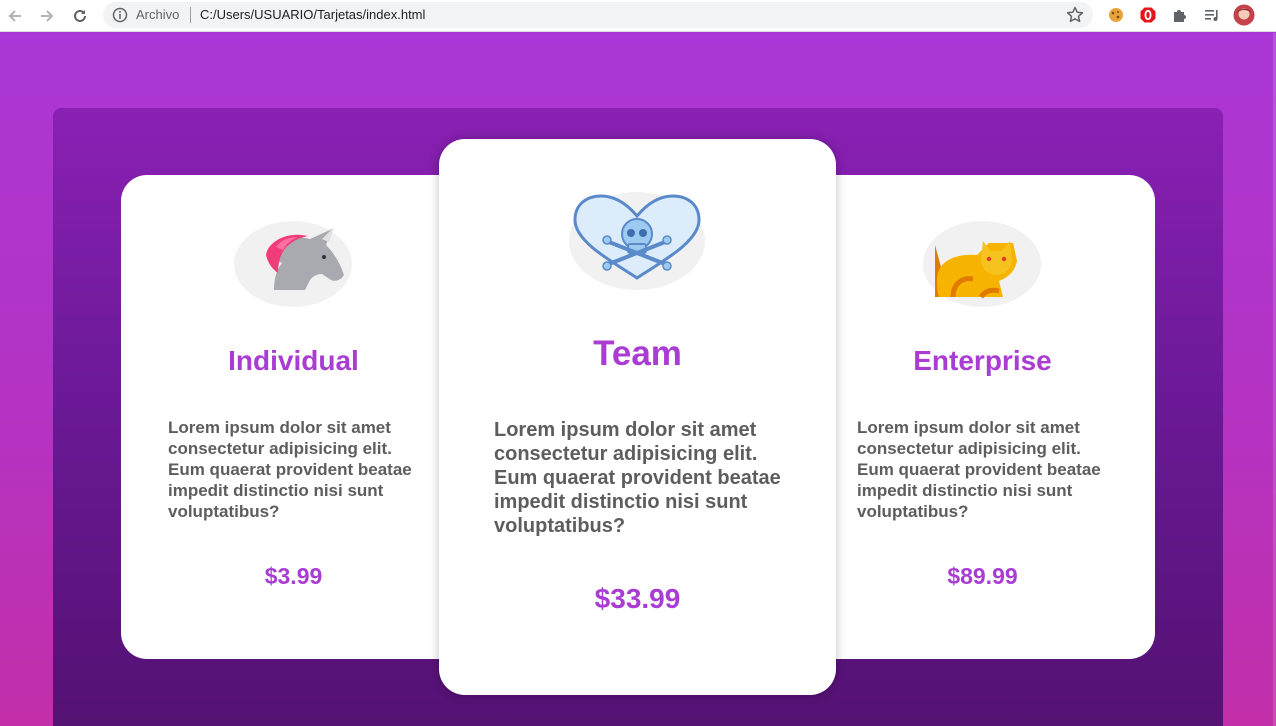  What do you see at coordinates (1148, 15) in the screenshot?
I see `extension-adblock-icon` at bounding box center [1148, 15].